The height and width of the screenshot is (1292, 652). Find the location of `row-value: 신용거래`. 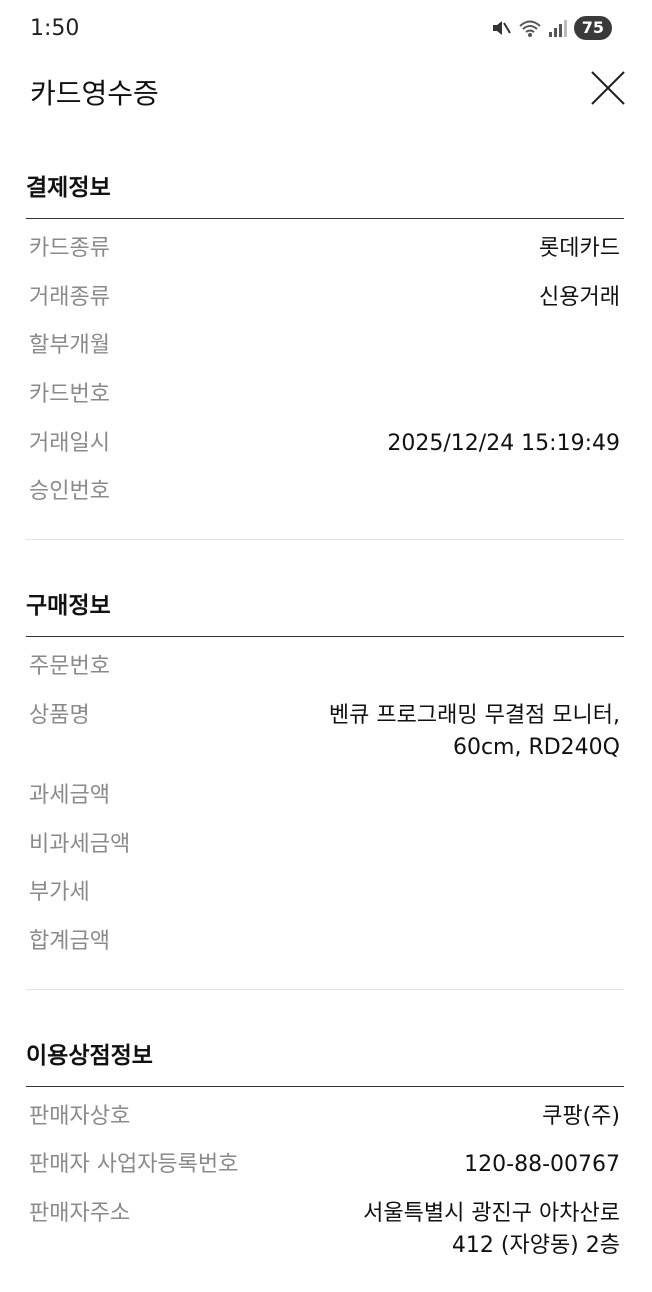

row-value: 신용거래 is located at coordinates (579, 297).